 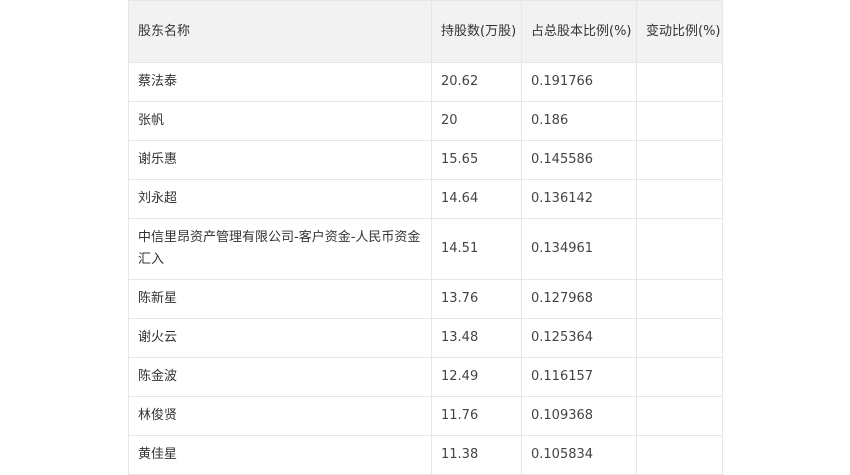 I want to click on cell-share-ratio: 0.109368, so click(x=579, y=416).